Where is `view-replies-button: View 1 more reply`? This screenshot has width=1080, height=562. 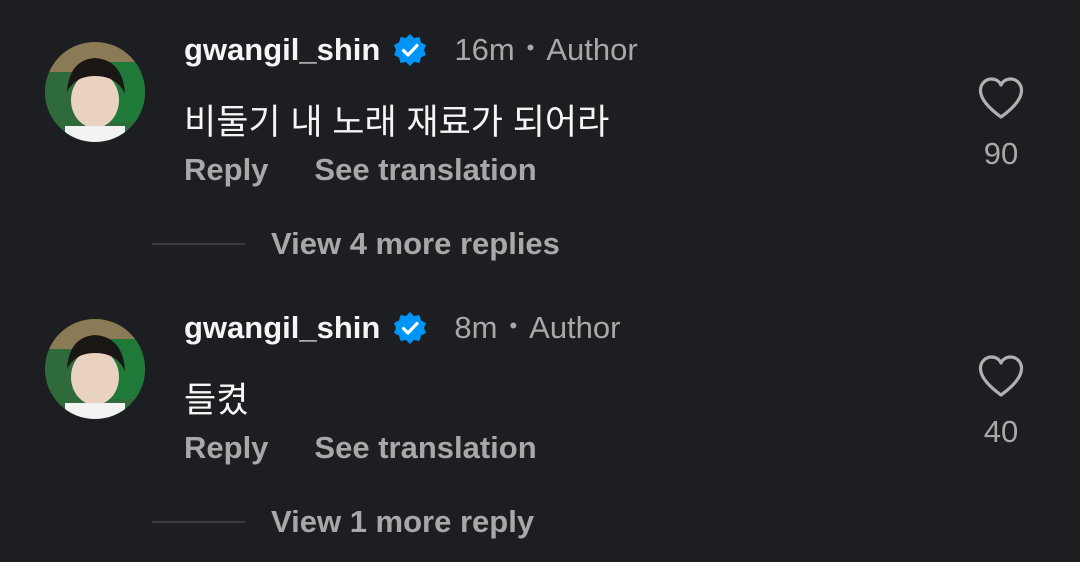 view-replies-button: View 1 more reply is located at coordinates (343, 522).